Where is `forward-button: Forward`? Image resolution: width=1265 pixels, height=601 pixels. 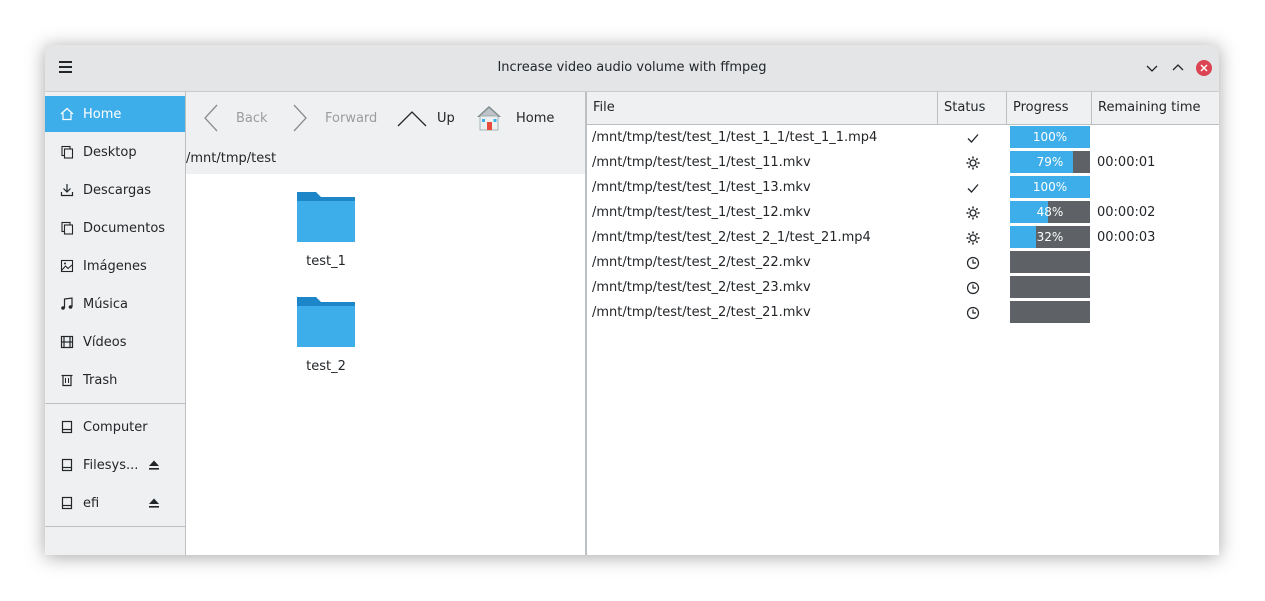
forward-button: Forward is located at coordinates (334, 118).